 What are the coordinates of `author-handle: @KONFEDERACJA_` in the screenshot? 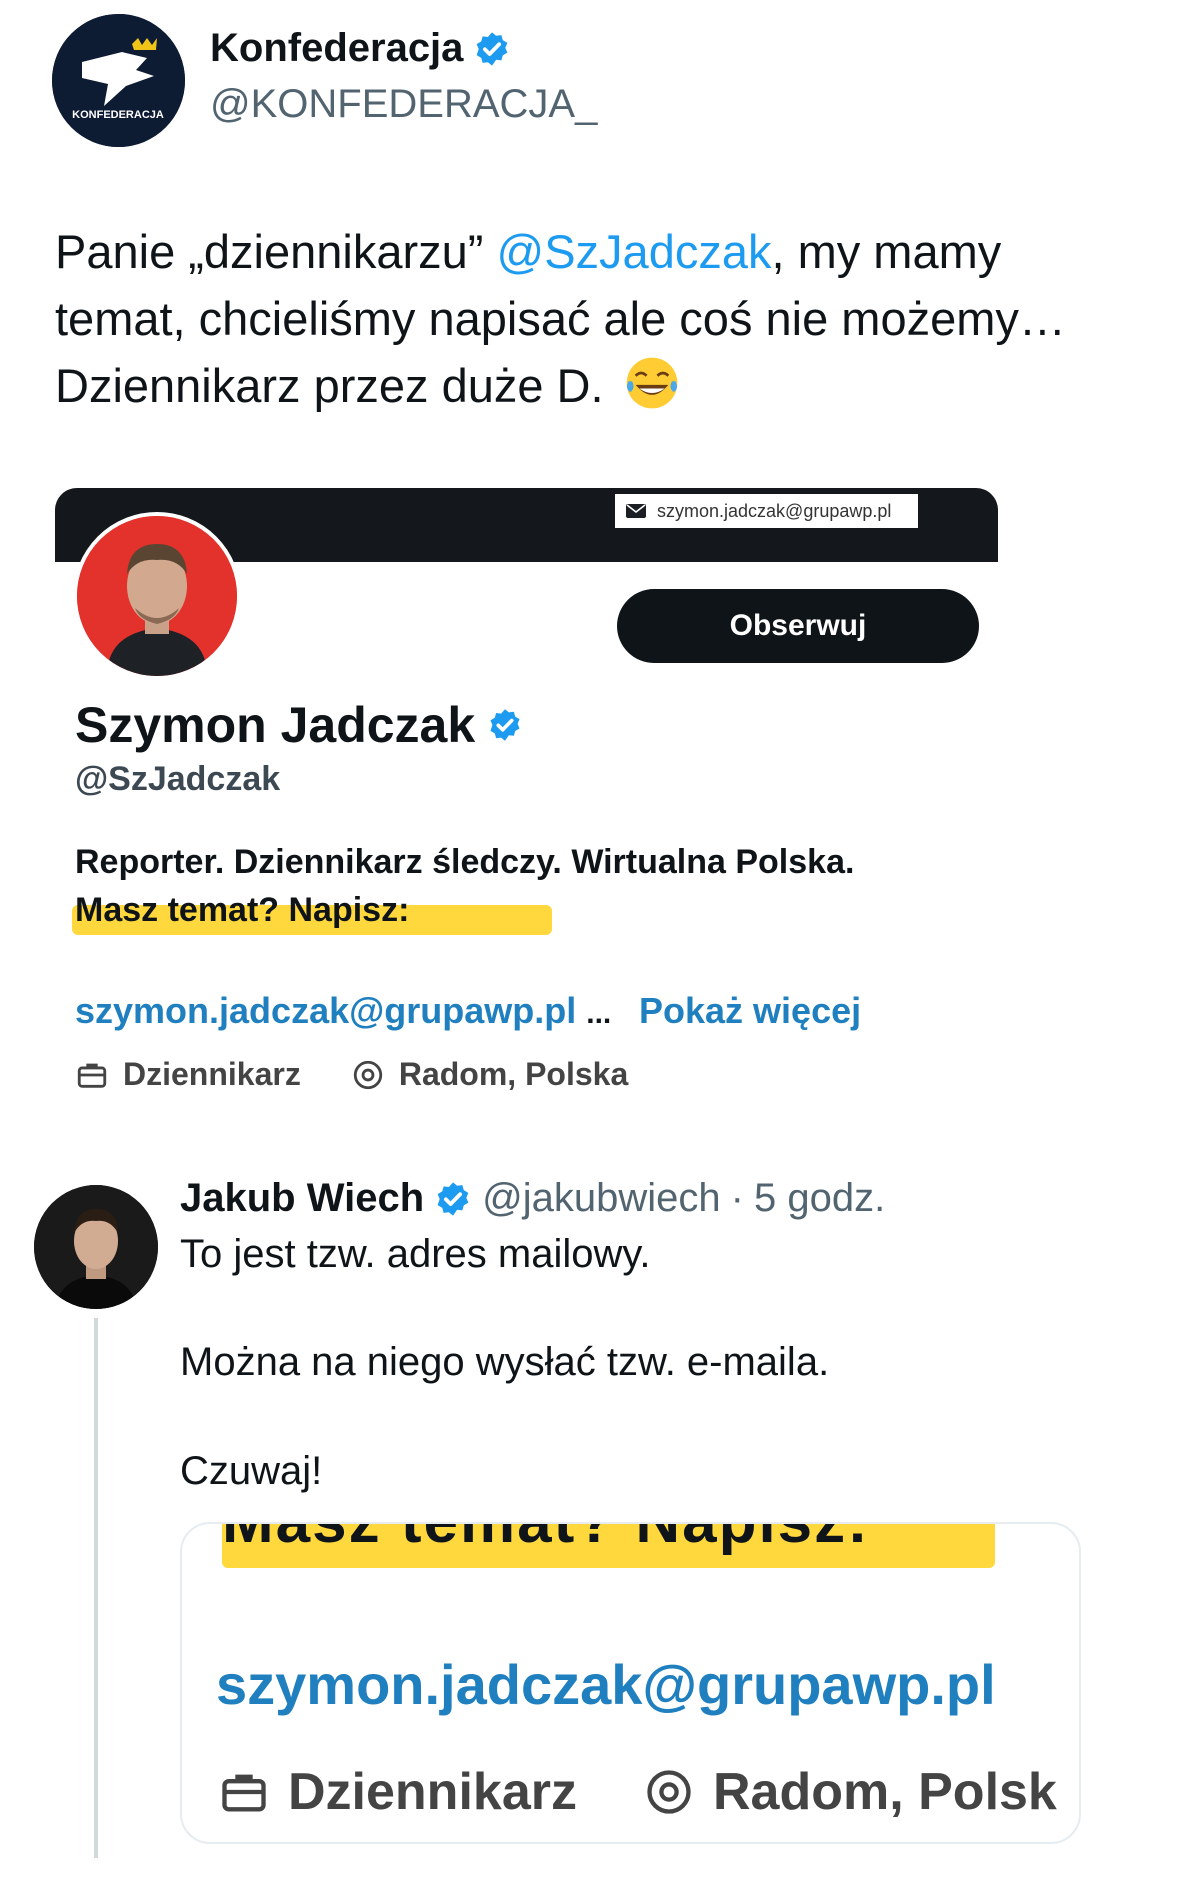 It's located at (403, 104).